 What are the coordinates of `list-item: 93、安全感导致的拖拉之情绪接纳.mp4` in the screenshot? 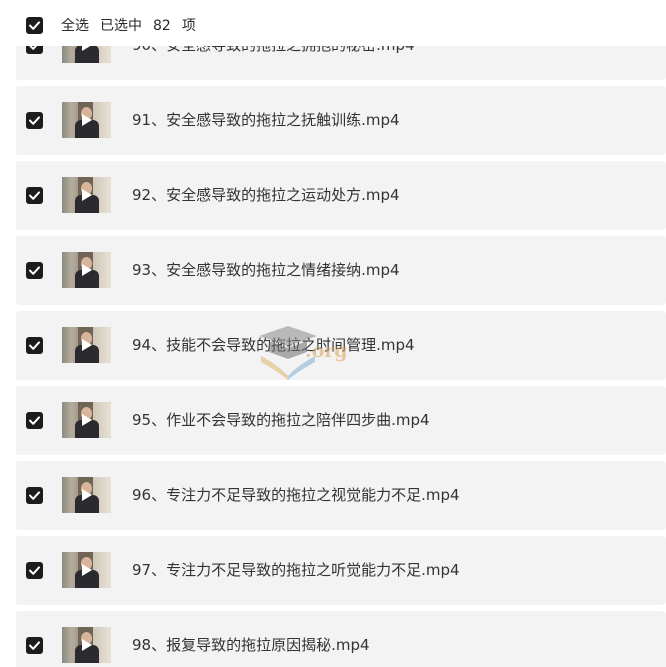 It's located at (341, 270).